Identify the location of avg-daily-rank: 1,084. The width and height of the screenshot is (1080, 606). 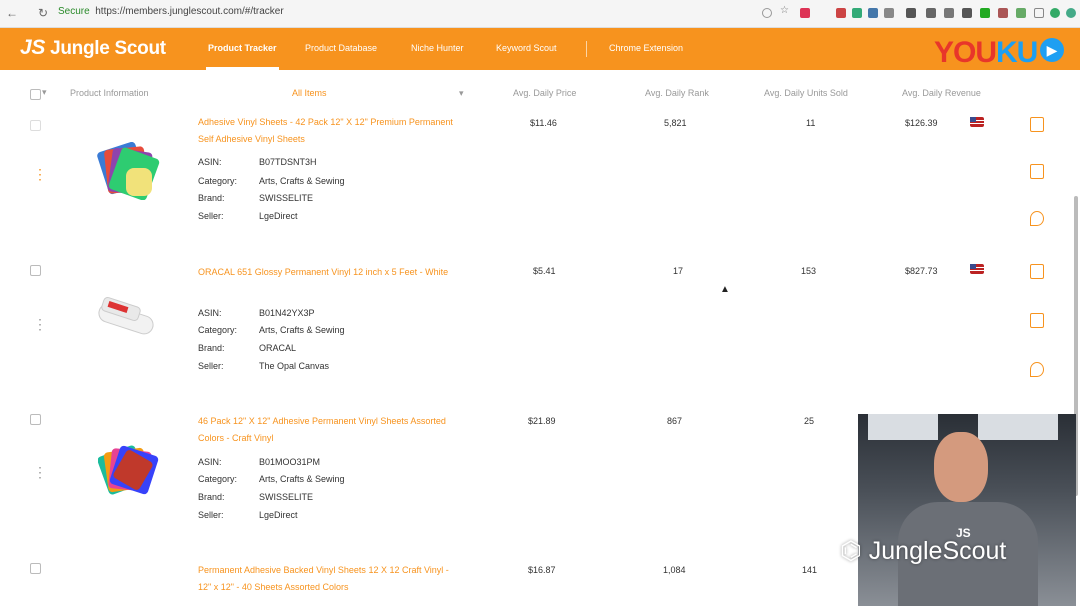
(674, 570).